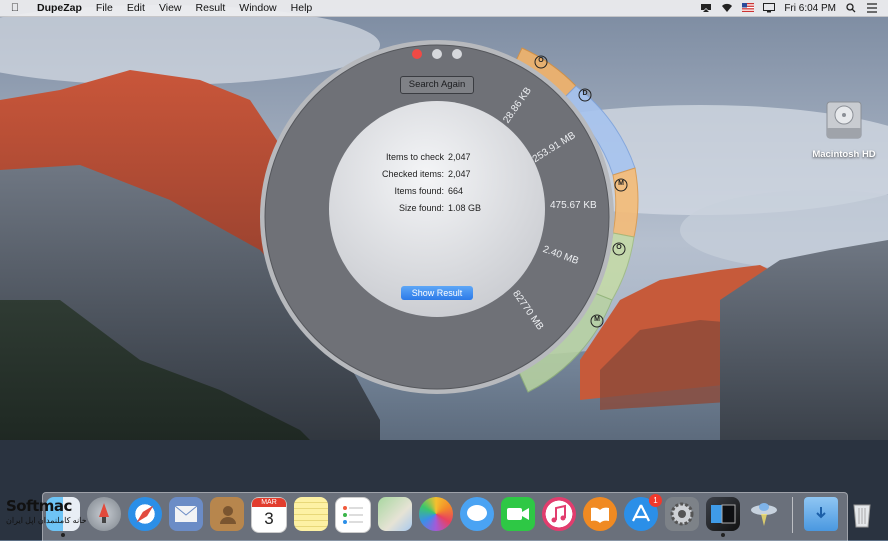  I want to click on app-store-icon: 1, so click(643, 512).